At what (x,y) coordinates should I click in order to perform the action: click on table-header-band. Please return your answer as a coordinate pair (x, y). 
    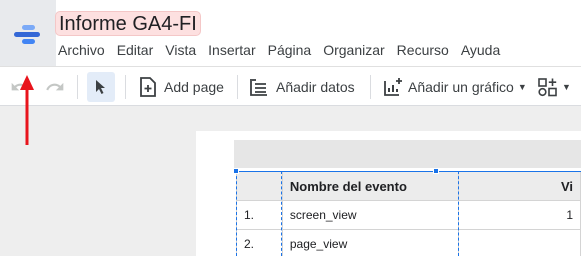
    Looking at the image, I should click on (407, 154).